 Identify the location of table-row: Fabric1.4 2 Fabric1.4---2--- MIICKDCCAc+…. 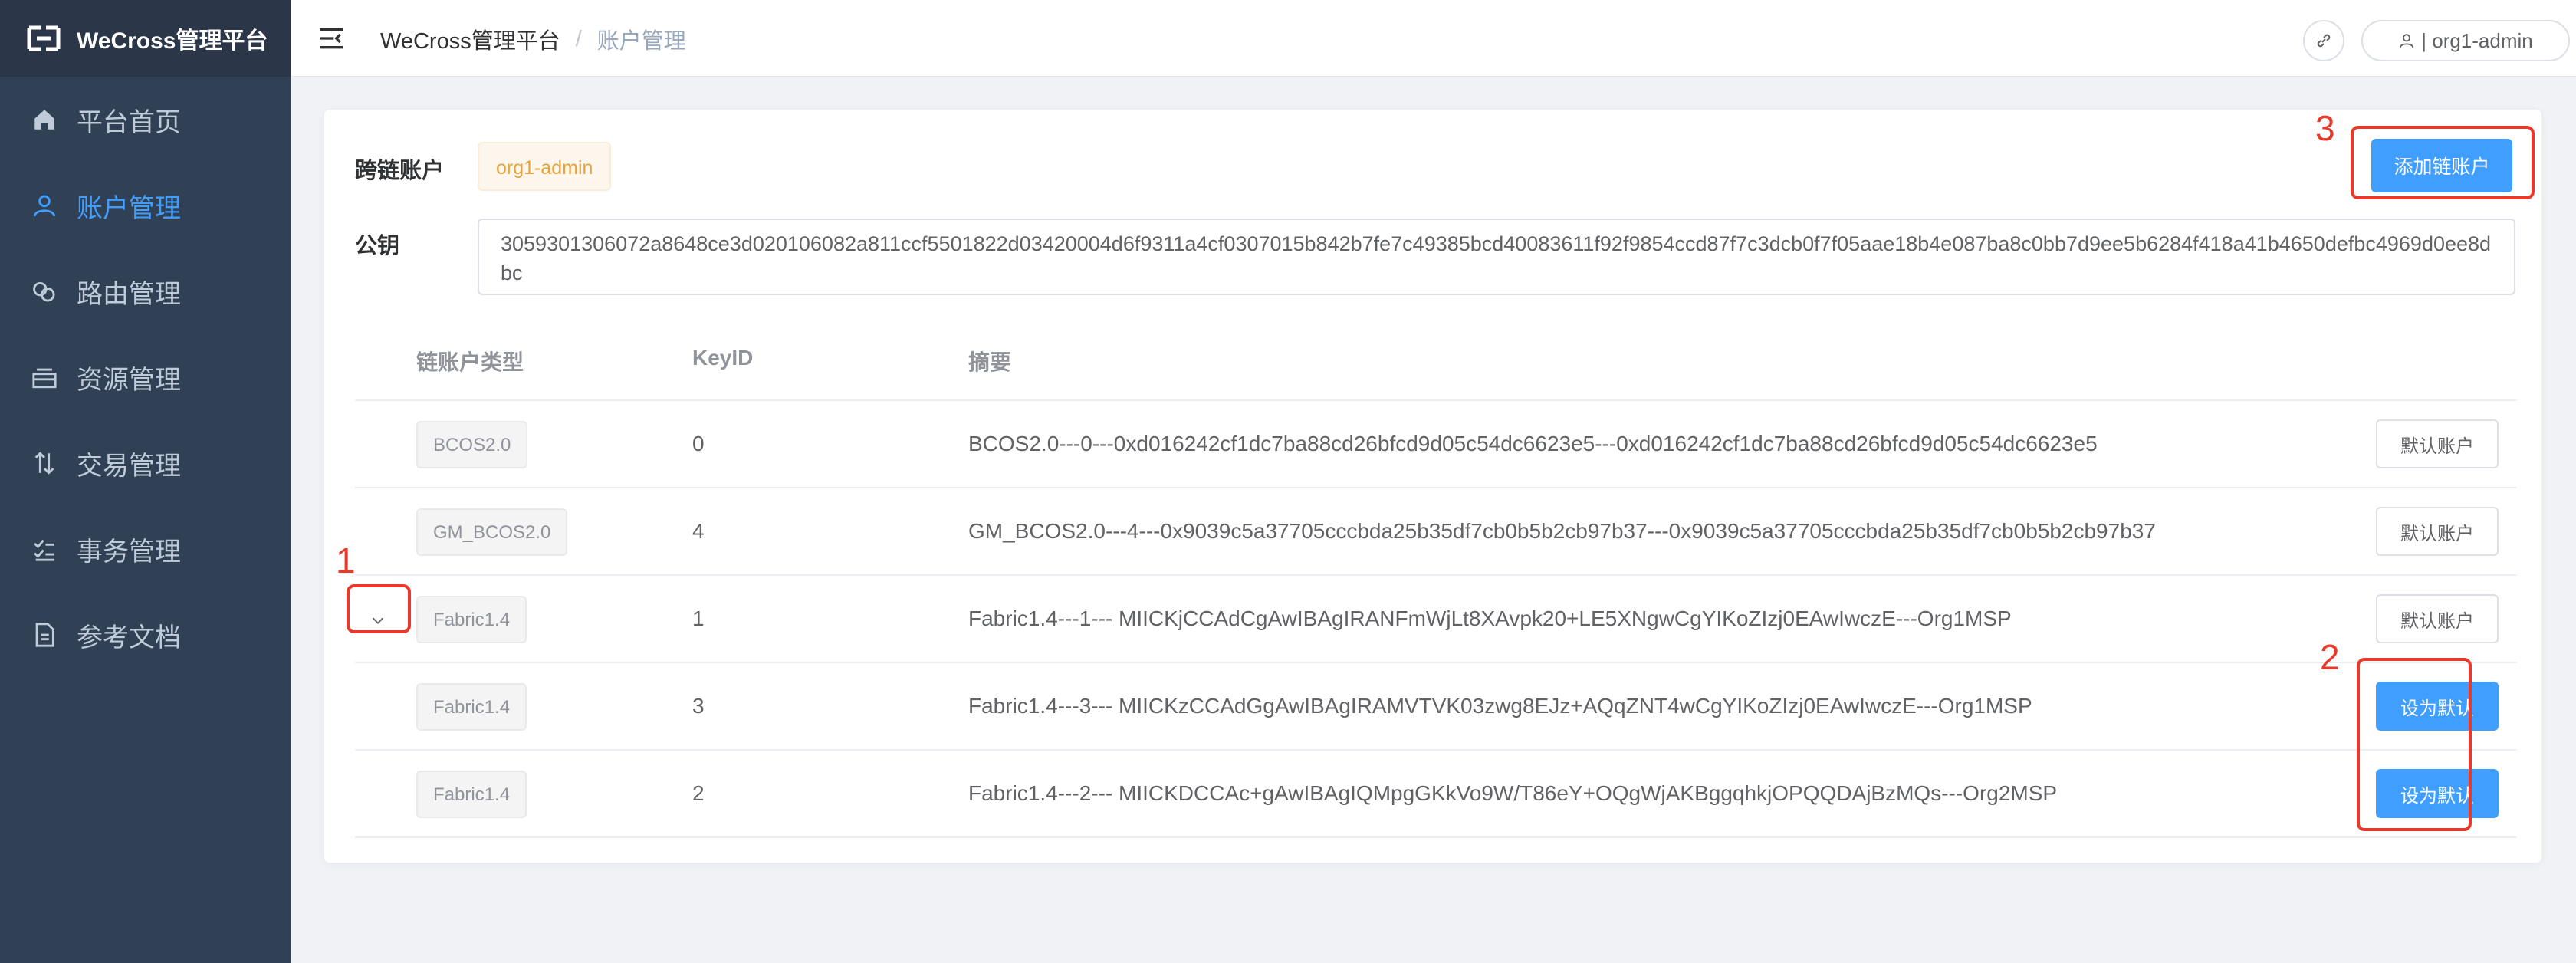
(1436, 794).